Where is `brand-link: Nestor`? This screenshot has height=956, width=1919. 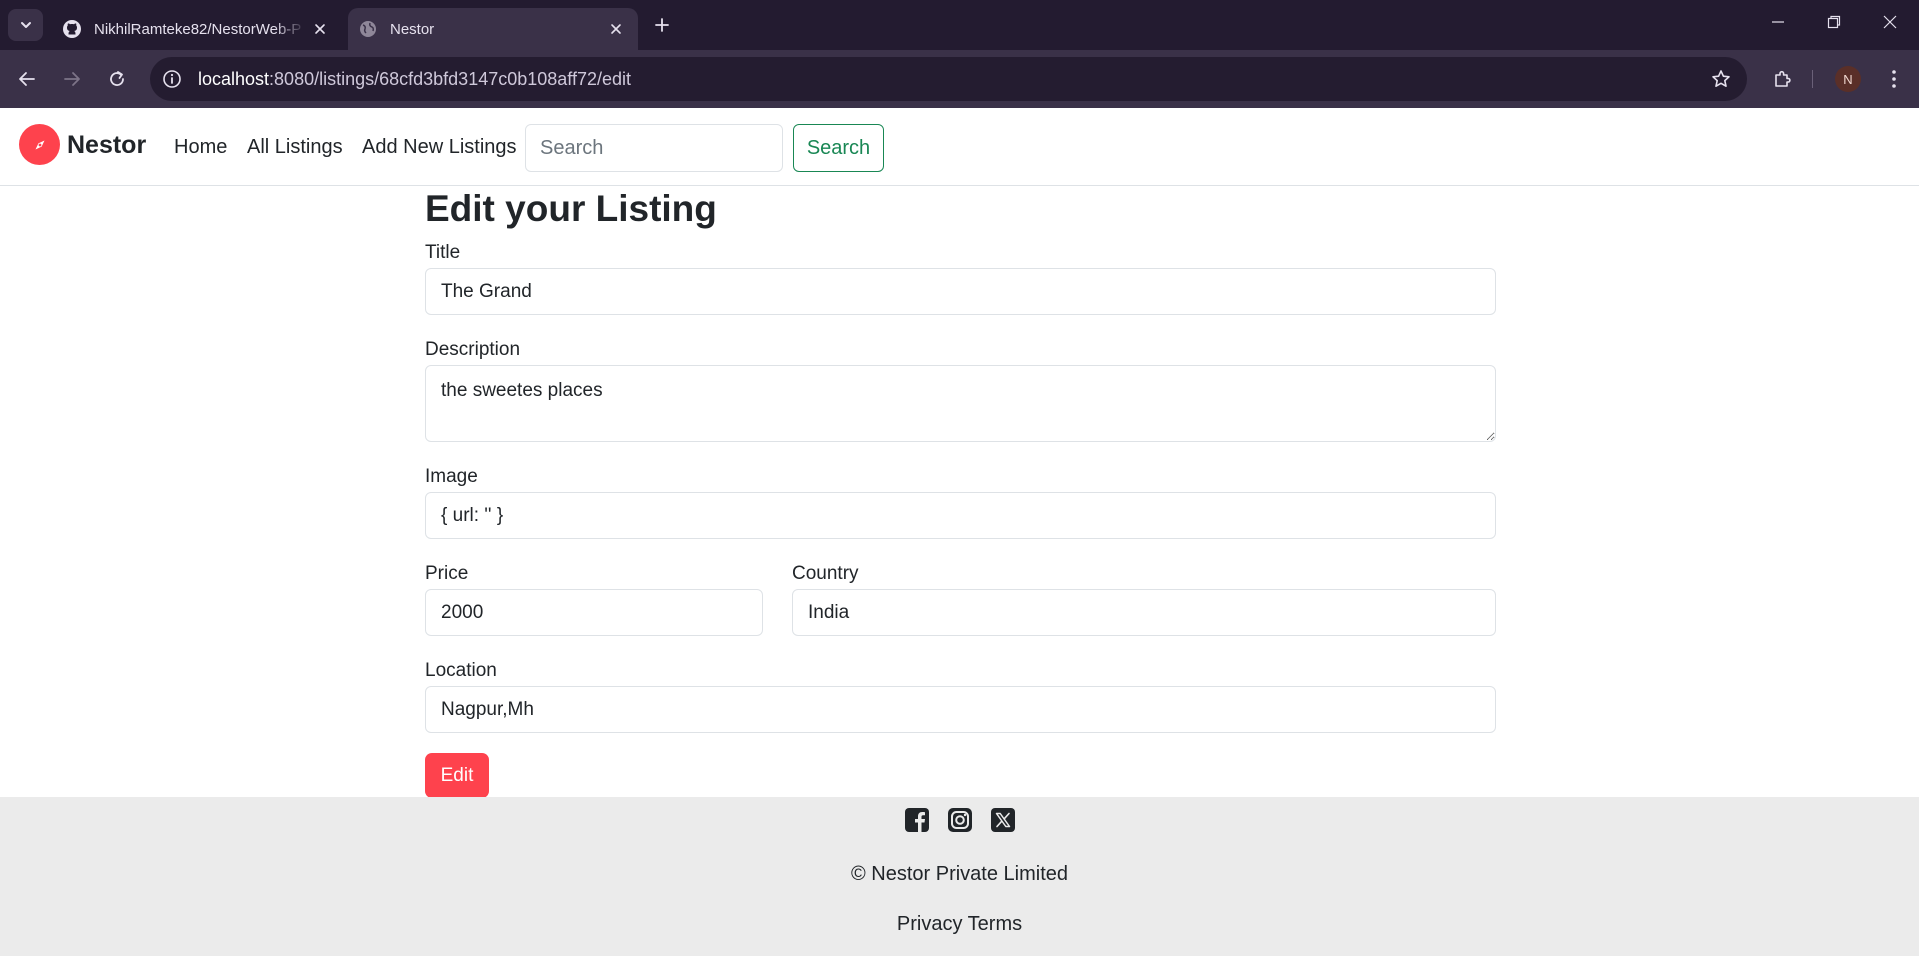
brand-link: Nestor is located at coordinates (82, 144).